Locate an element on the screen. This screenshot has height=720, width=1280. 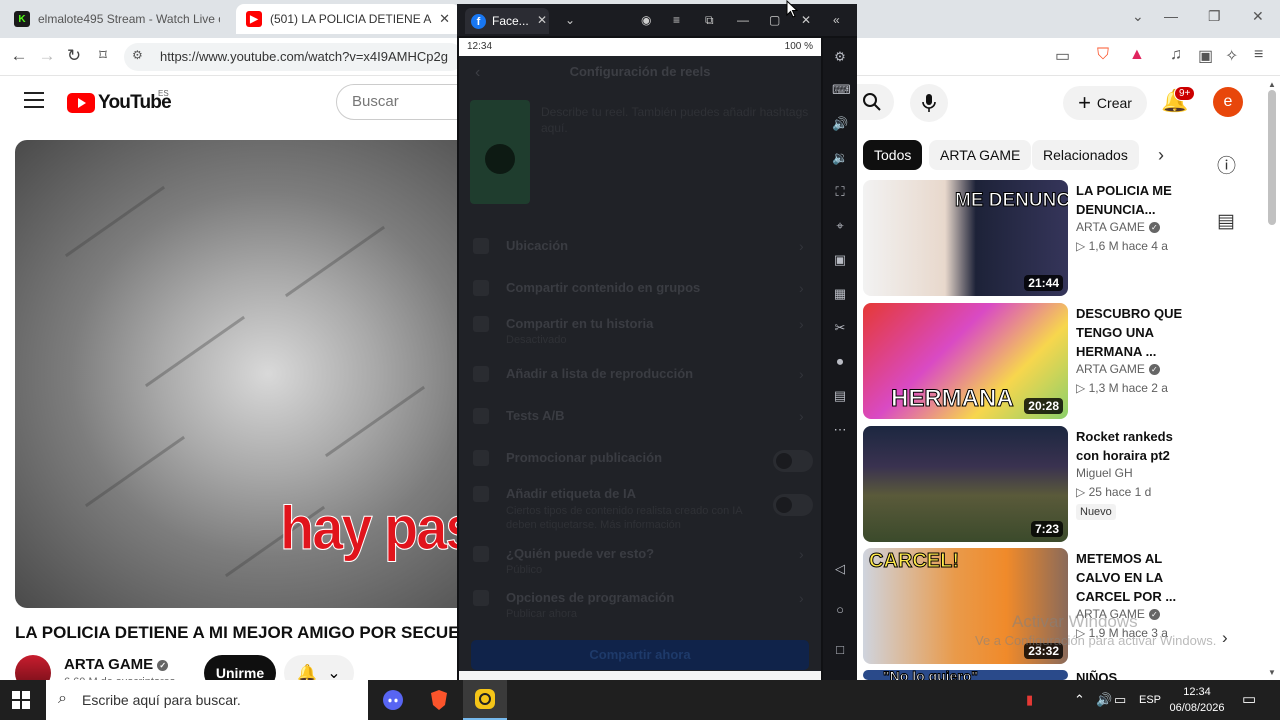
row-ubicacion: Ubicación › is located at coordinates (640, 254).